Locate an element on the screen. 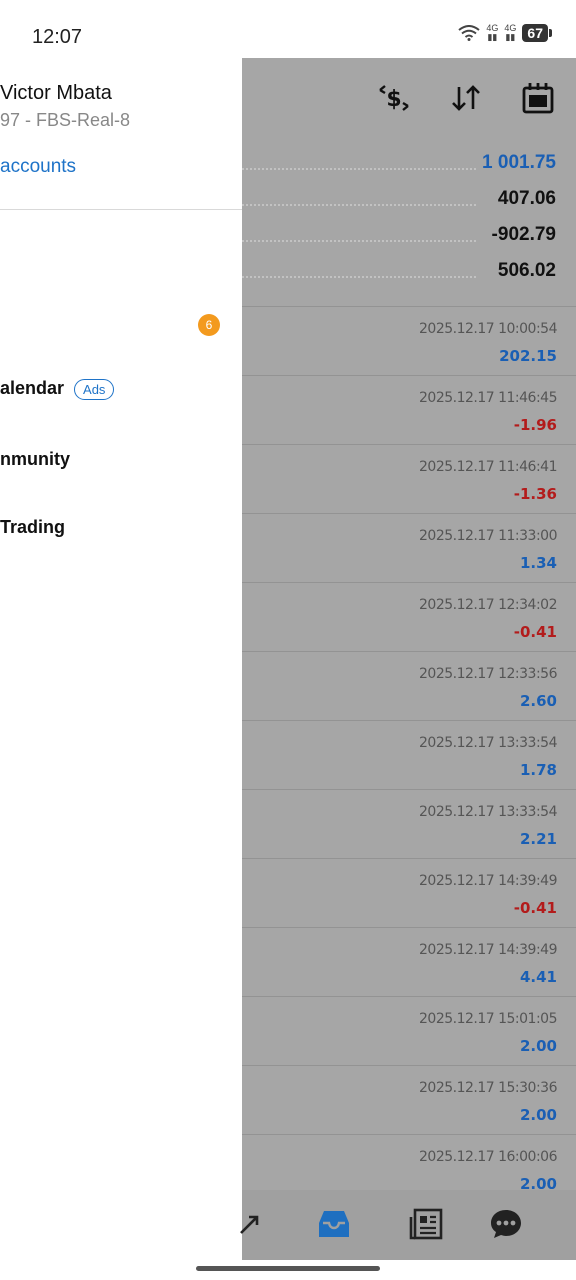 The image size is (576, 1280). status-time: 12:07 is located at coordinates (57, 37).